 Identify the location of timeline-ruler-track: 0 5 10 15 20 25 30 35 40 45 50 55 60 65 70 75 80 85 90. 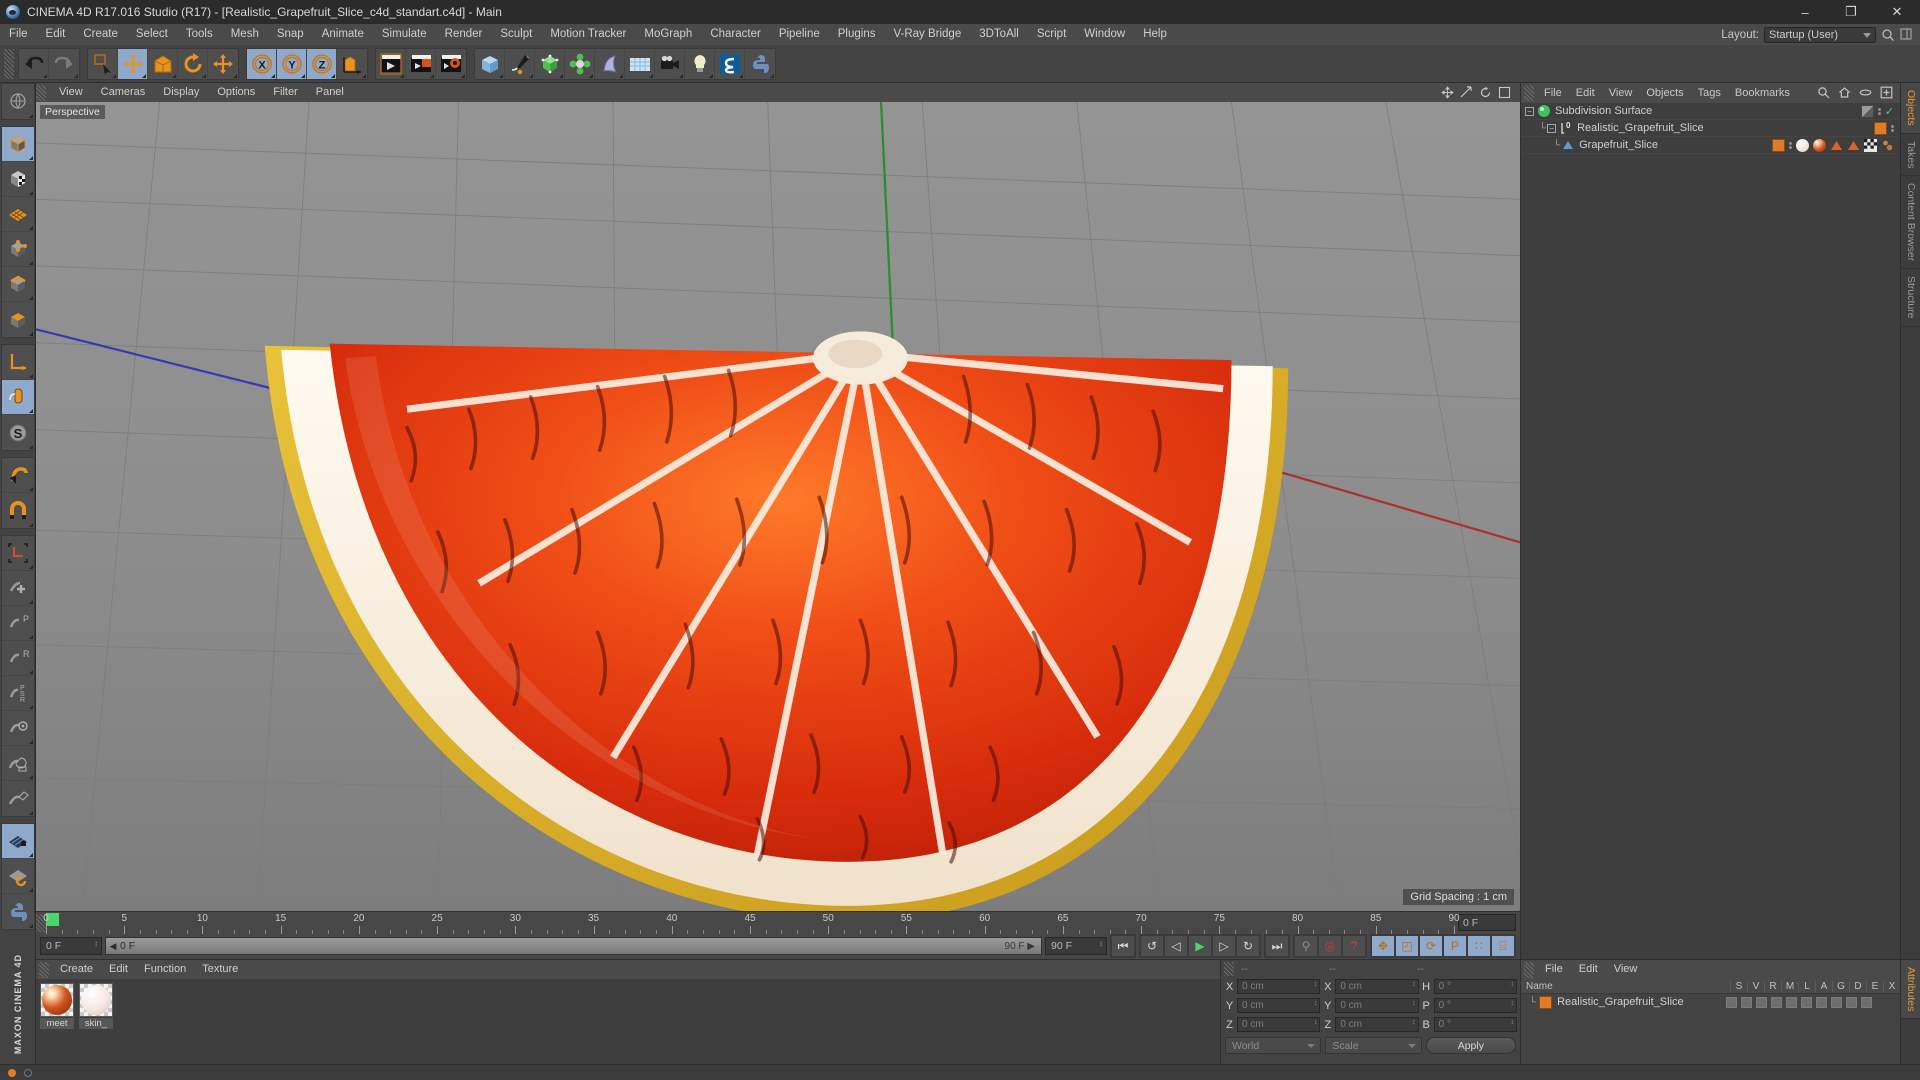
(751, 923).